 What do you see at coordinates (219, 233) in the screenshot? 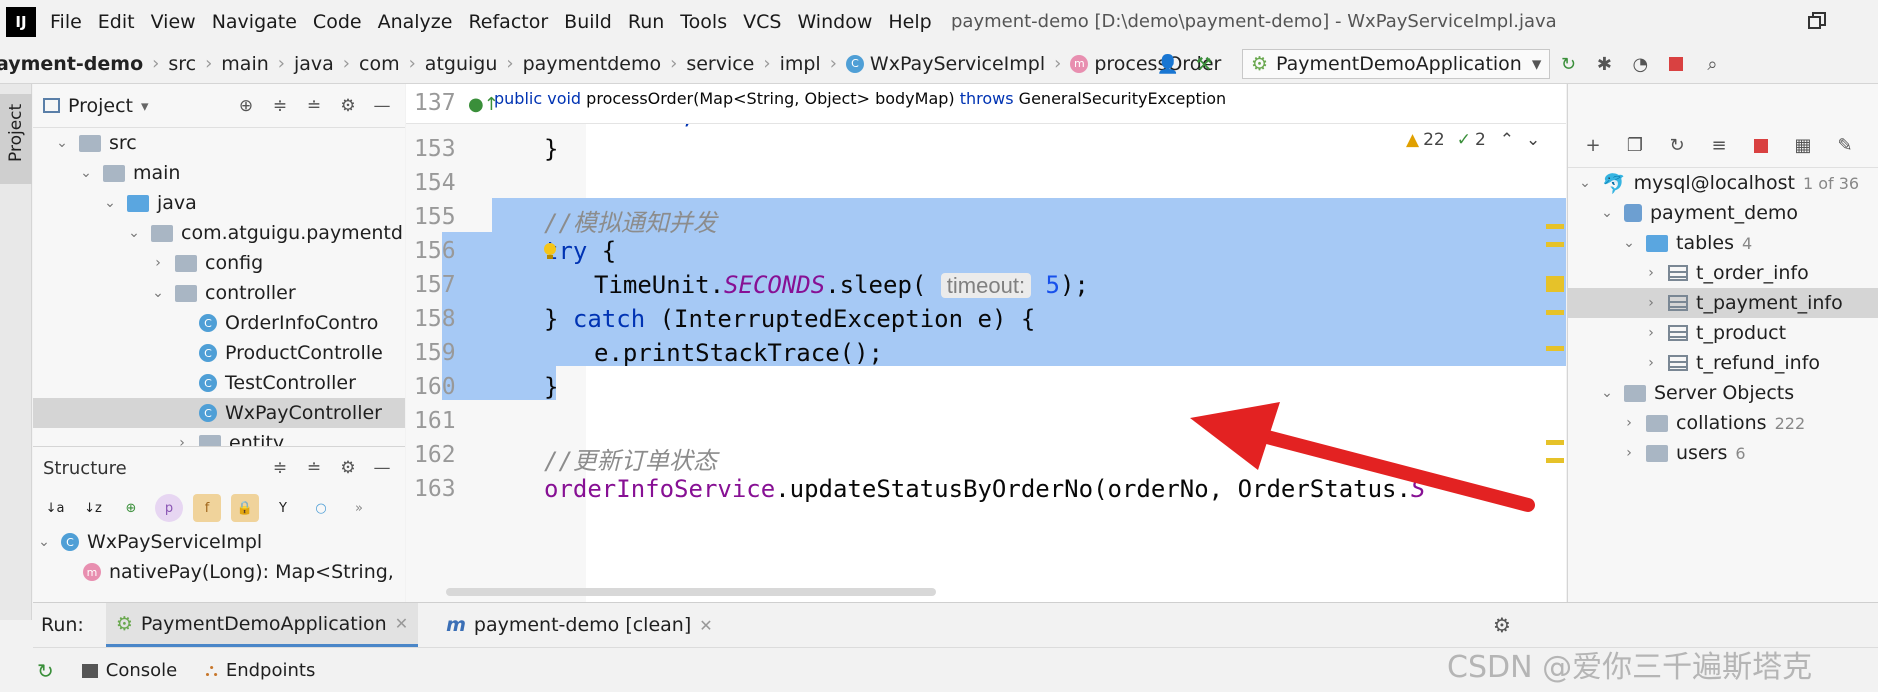
I see `tree-item-package: ⌄ com.atguigu.paymentd` at bounding box center [219, 233].